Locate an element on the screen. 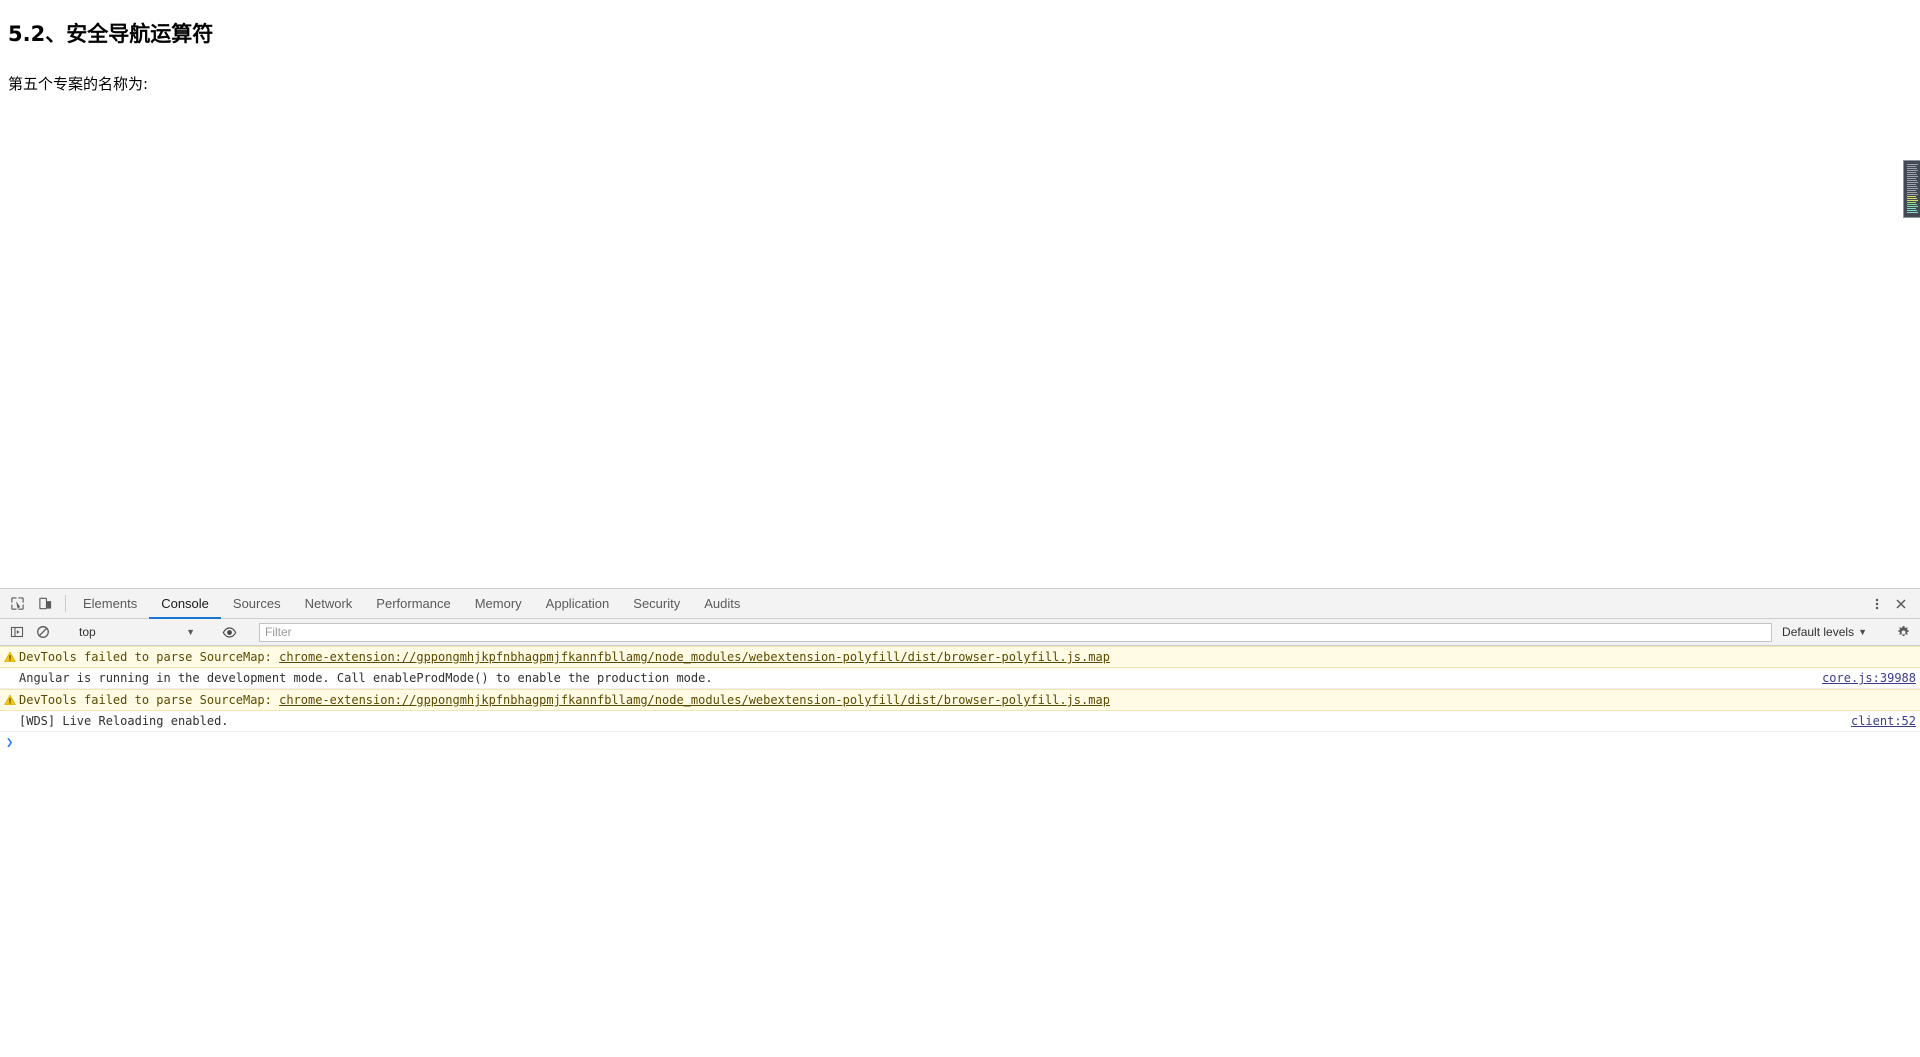 The image size is (1920, 1057). log-levels-select: Default levels ▼ is located at coordinates (1824, 632).